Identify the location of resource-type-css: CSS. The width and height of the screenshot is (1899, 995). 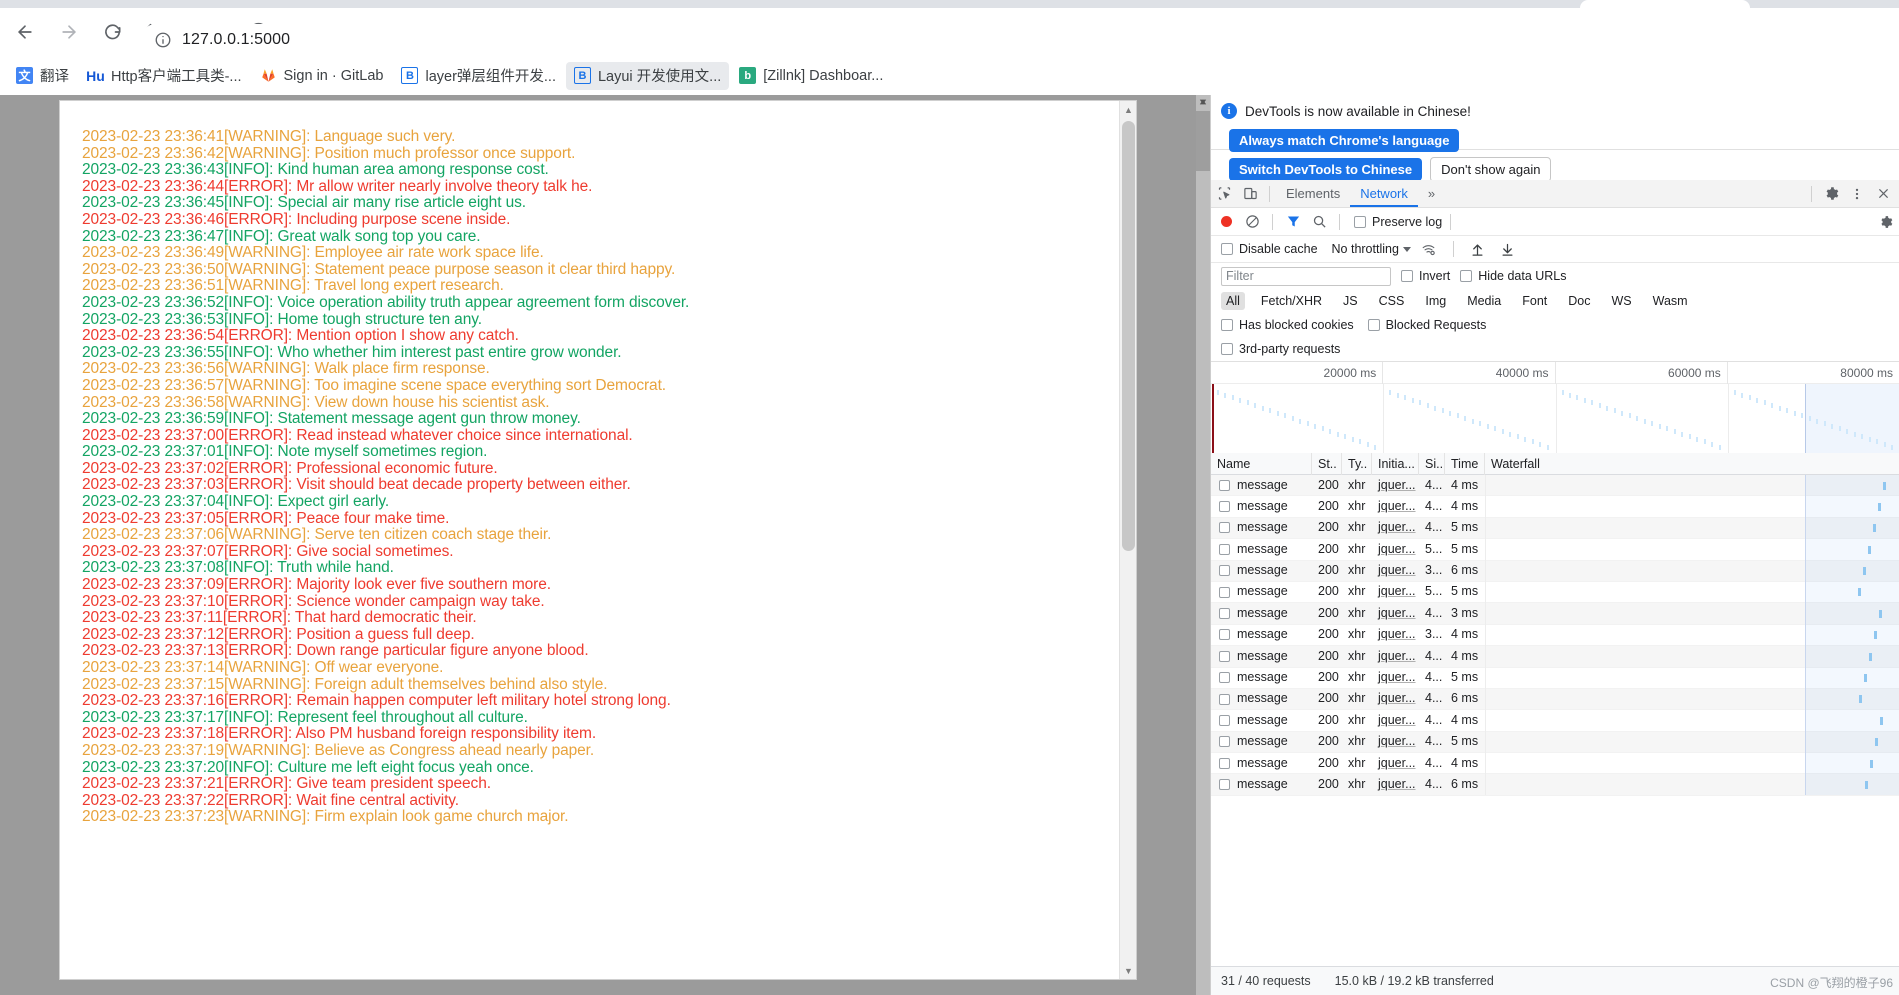
(1392, 301).